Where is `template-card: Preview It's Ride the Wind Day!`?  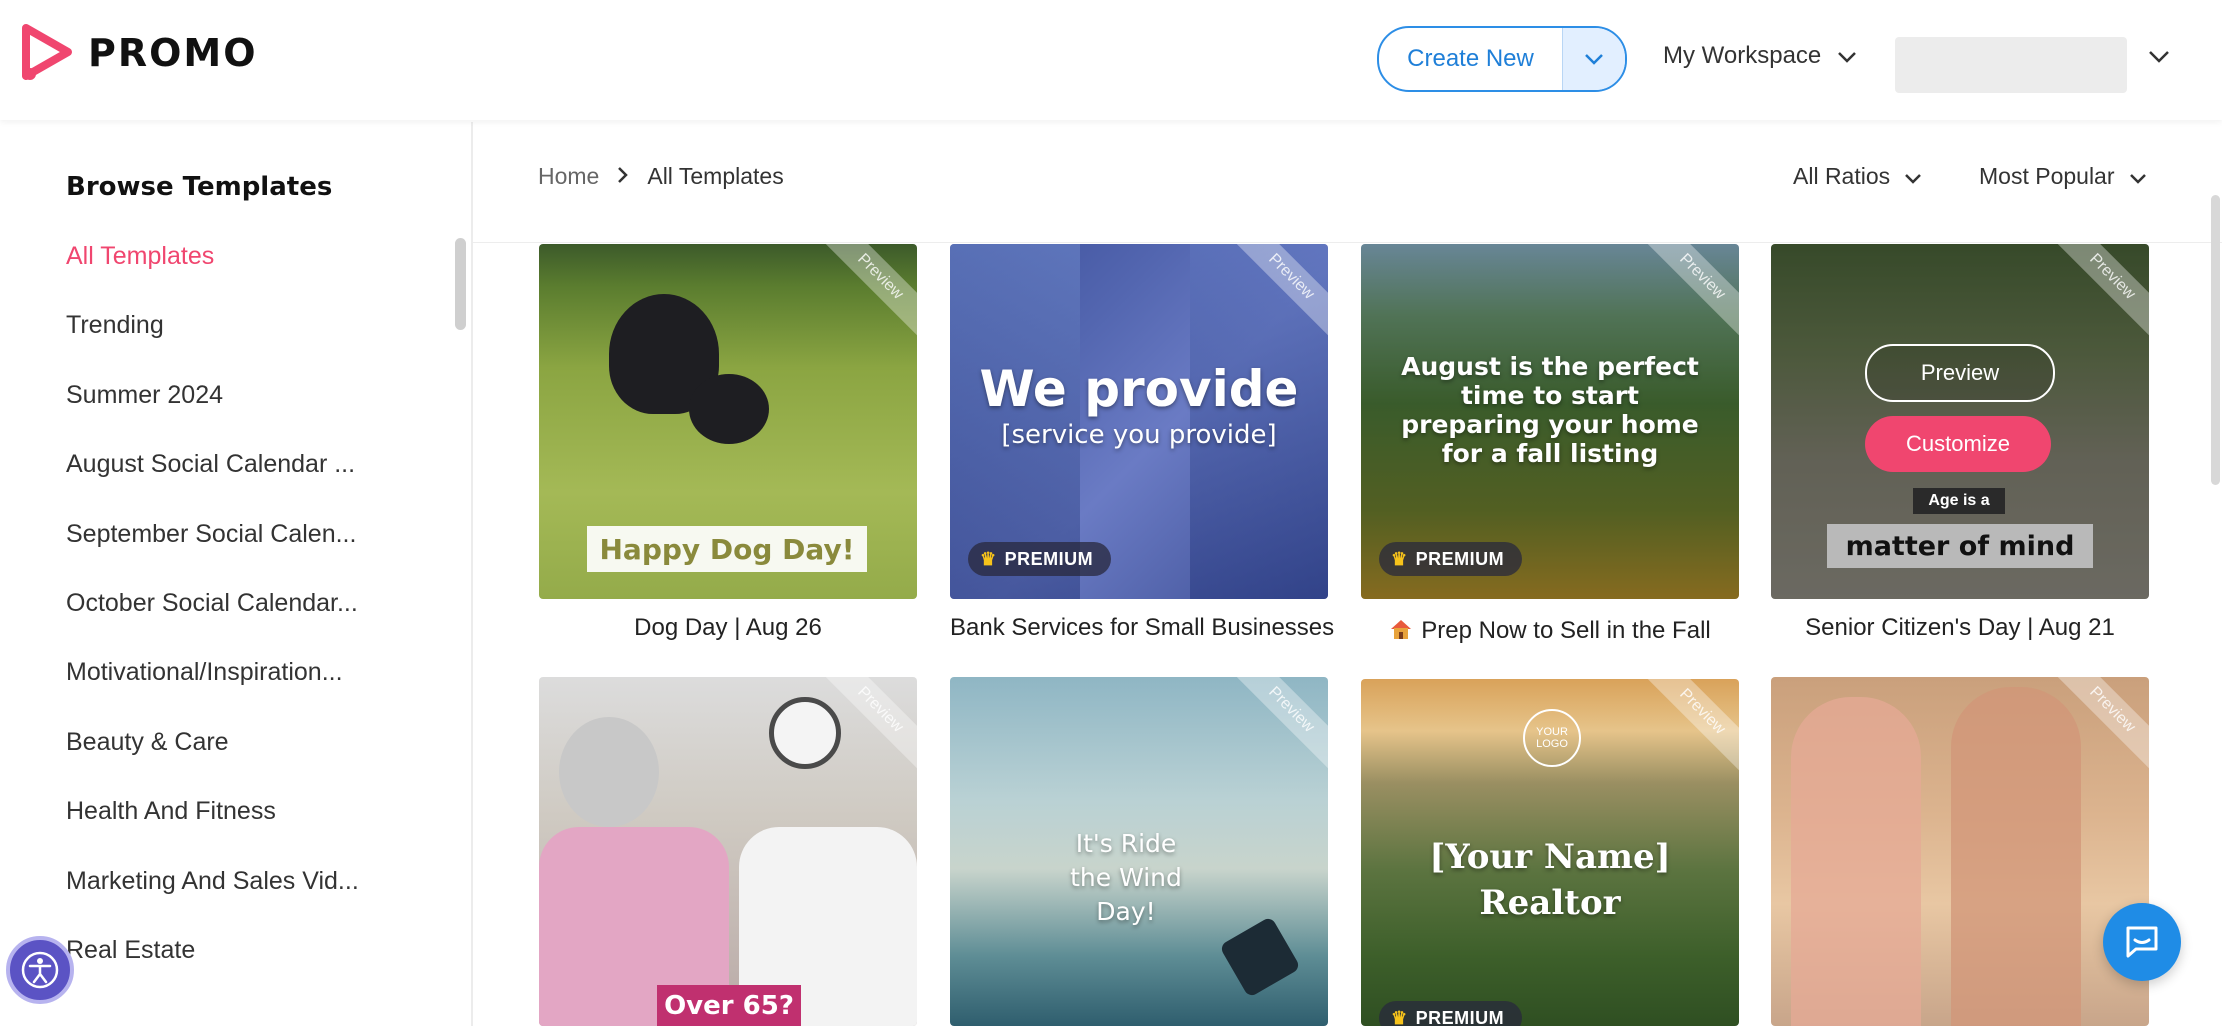
template-card: Preview It's Ride the Wind Day! is located at coordinates (1139, 851).